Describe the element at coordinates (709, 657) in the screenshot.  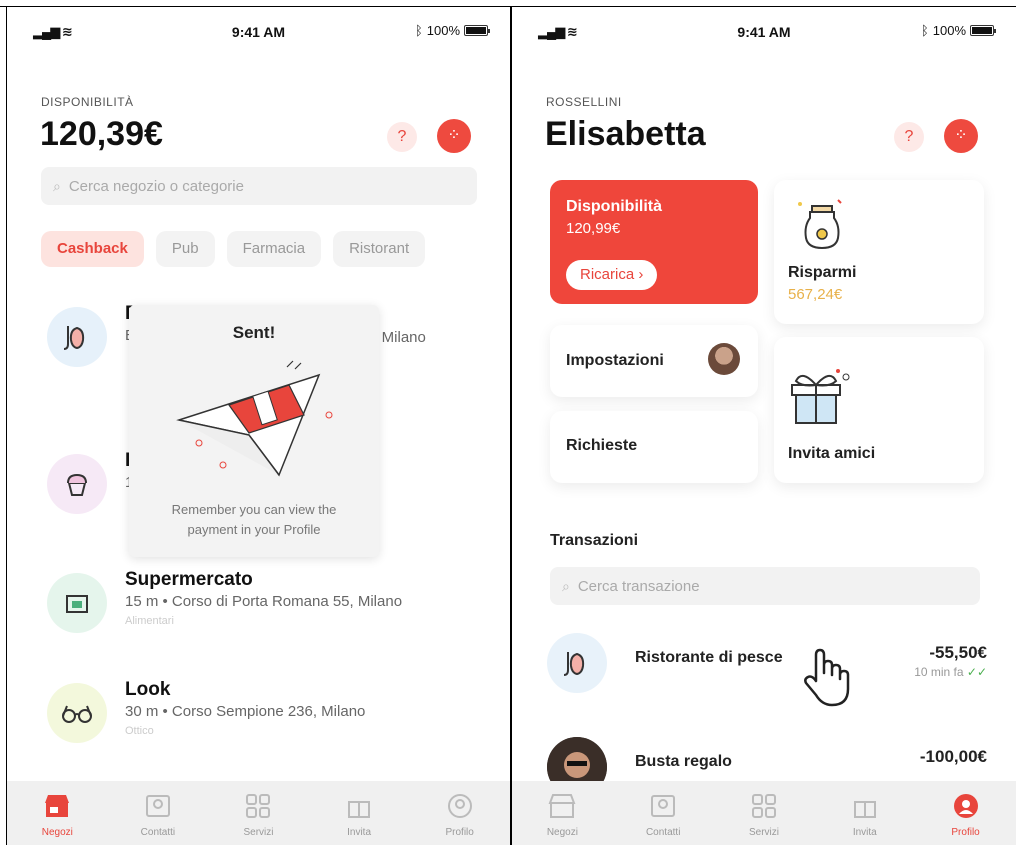
I see `transaction-name: Ristorante di pesce` at that location.